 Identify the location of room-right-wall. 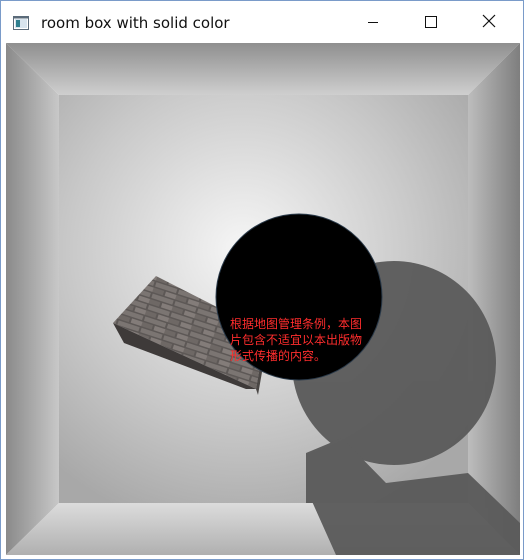
(494, 299).